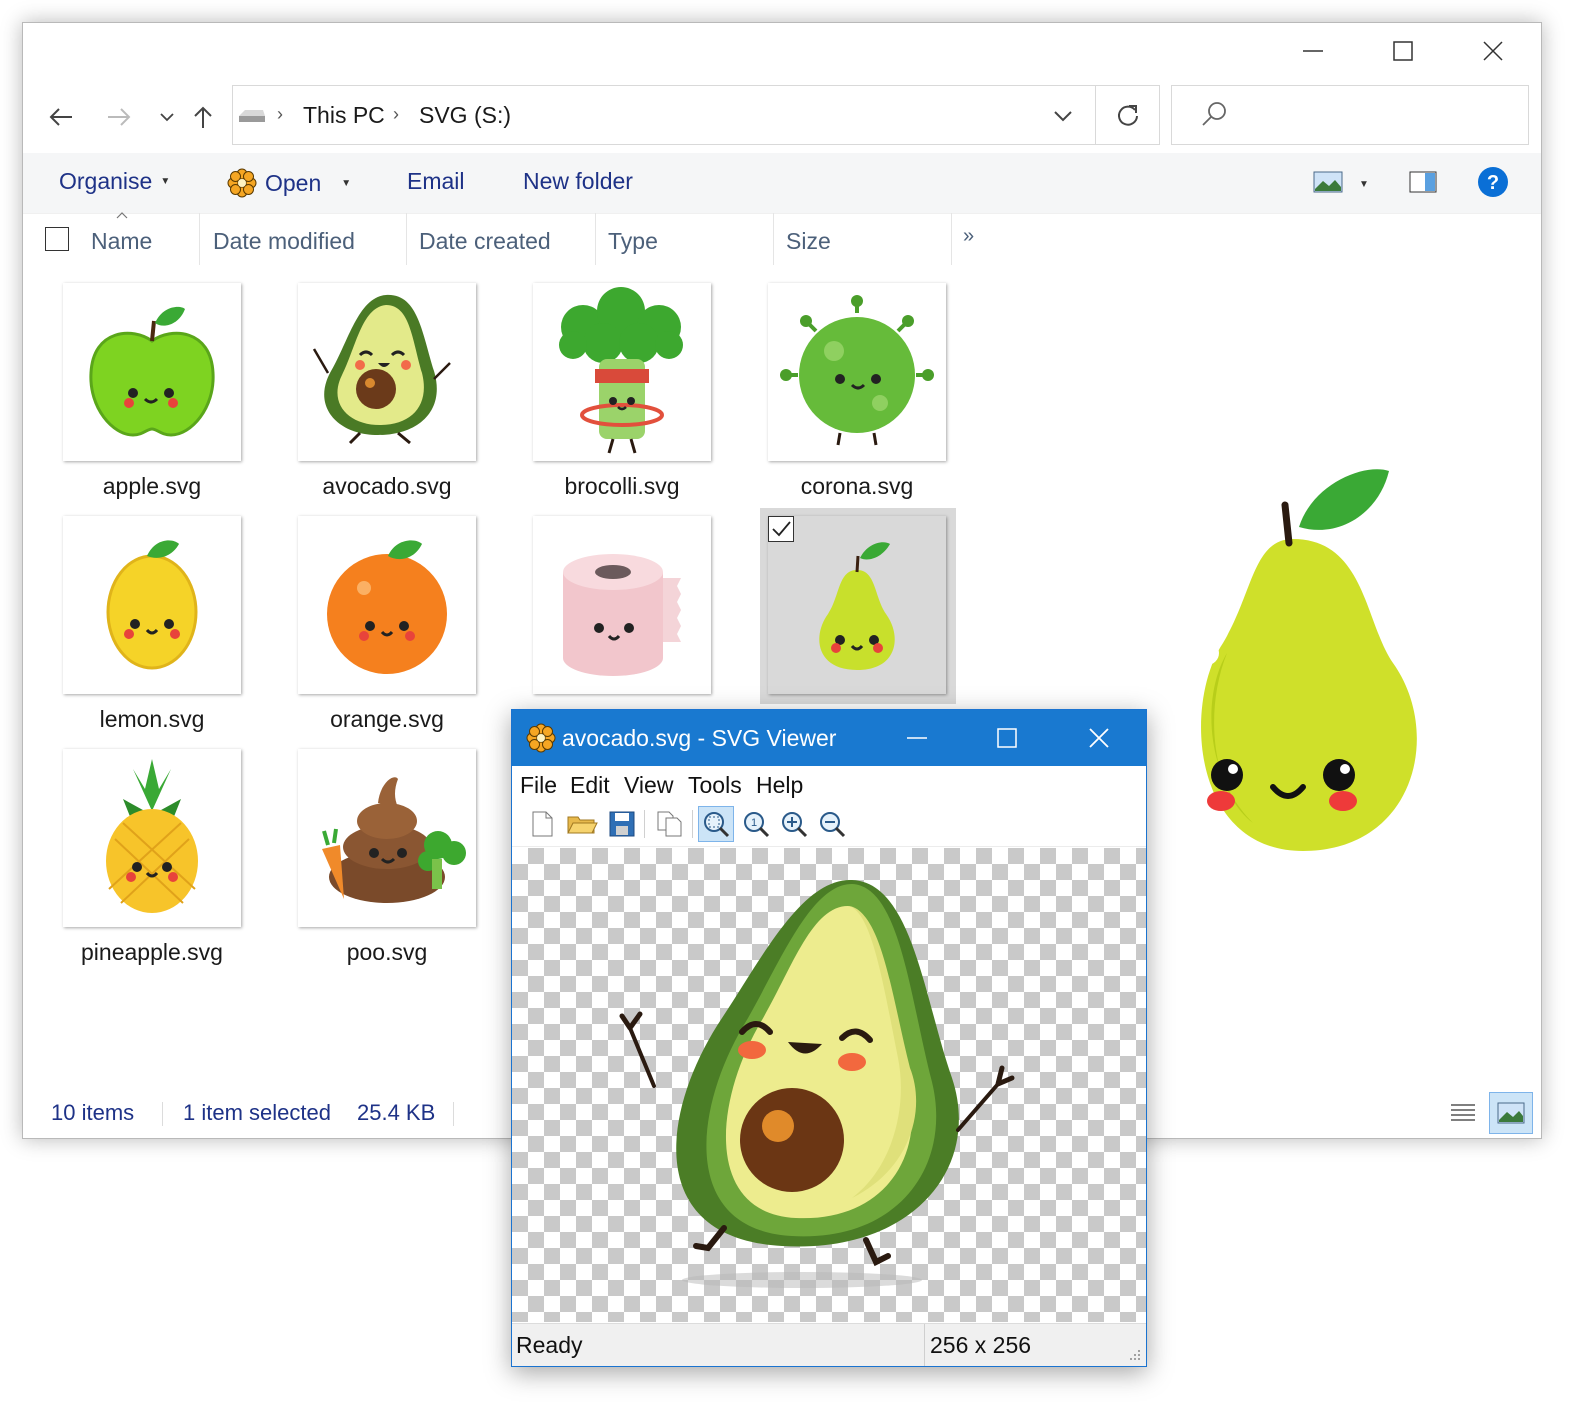 The width and height of the screenshot is (1588, 1423). What do you see at coordinates (143, 854) in the screenshot?
I see `file-item: pineapple.svg` at bounding box center [143, 854].